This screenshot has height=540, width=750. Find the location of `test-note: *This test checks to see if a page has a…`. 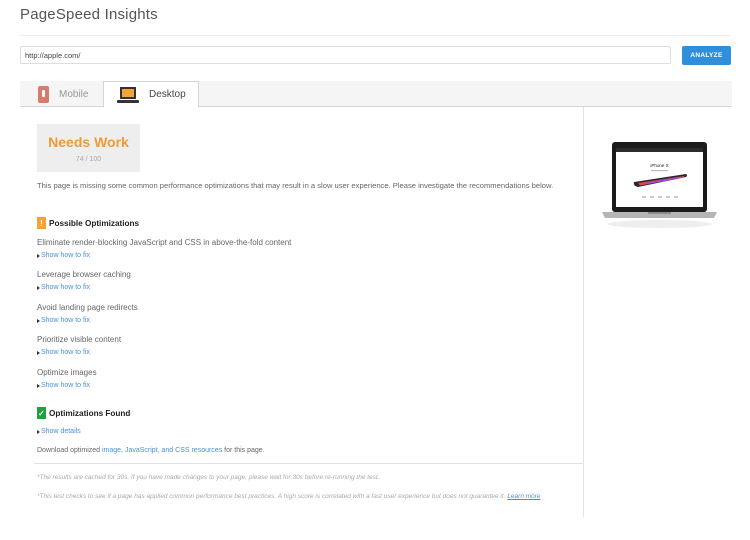

test-note: *This test checks to see if a page has a… is located at coordinates (307, 496).